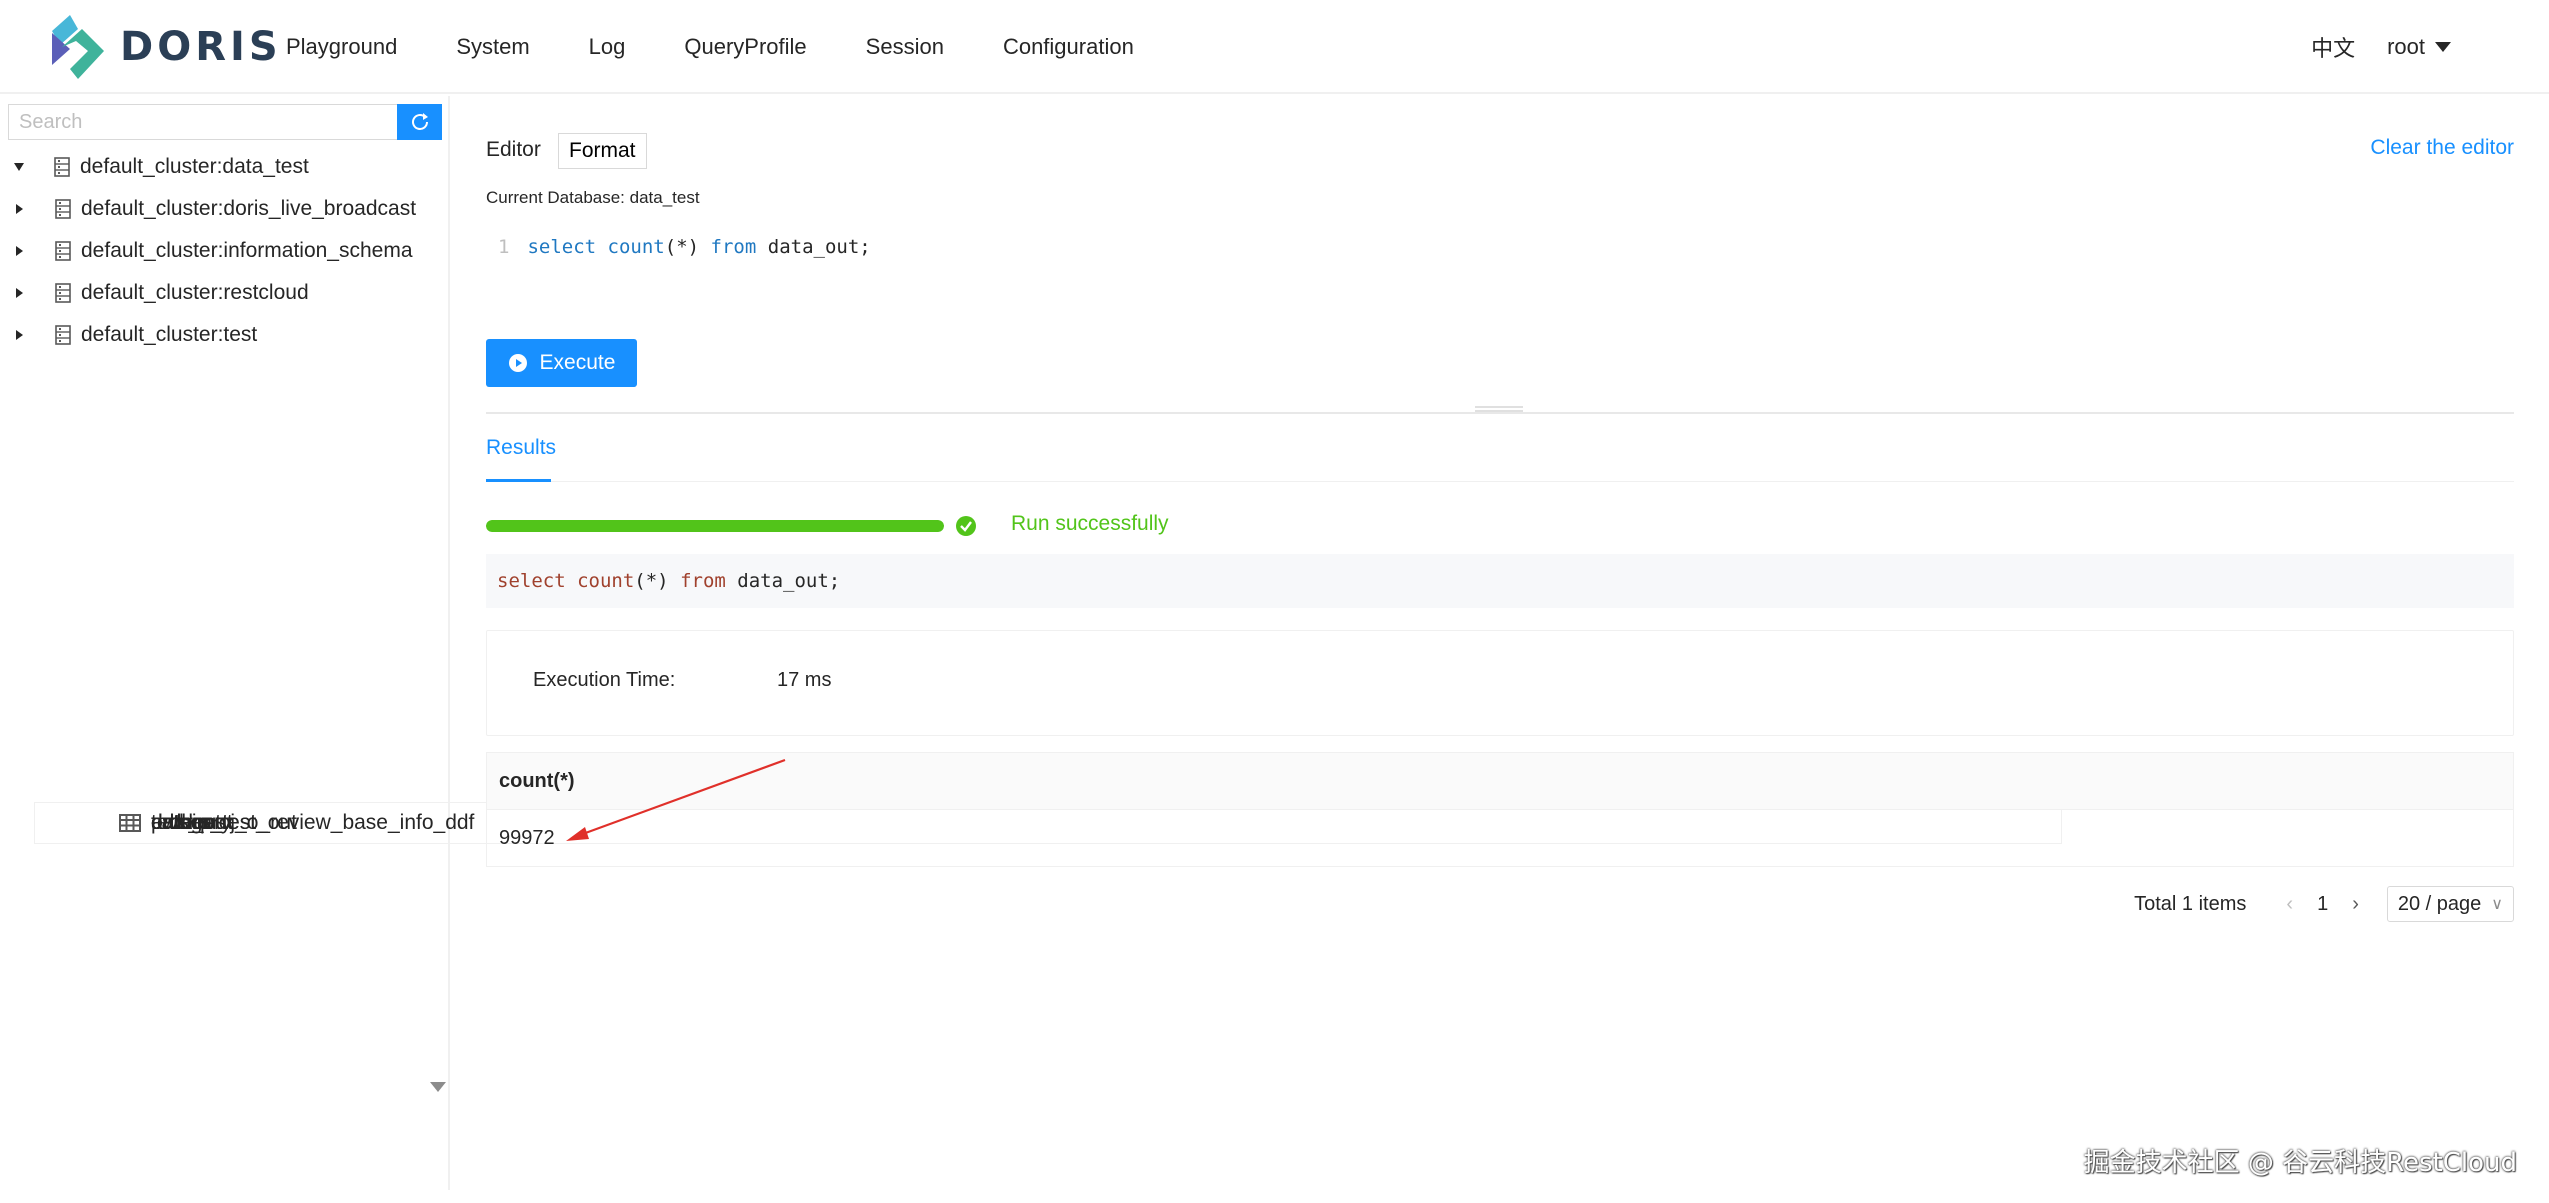  I want to click on tree-table-label: techer, so click(180, 822).